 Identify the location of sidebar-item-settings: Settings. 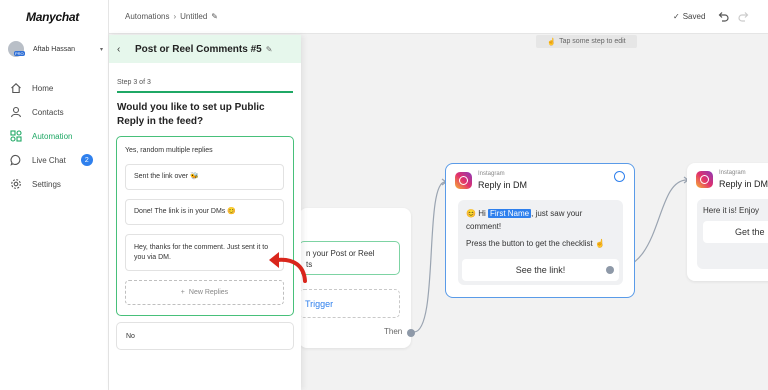
(54, 184).